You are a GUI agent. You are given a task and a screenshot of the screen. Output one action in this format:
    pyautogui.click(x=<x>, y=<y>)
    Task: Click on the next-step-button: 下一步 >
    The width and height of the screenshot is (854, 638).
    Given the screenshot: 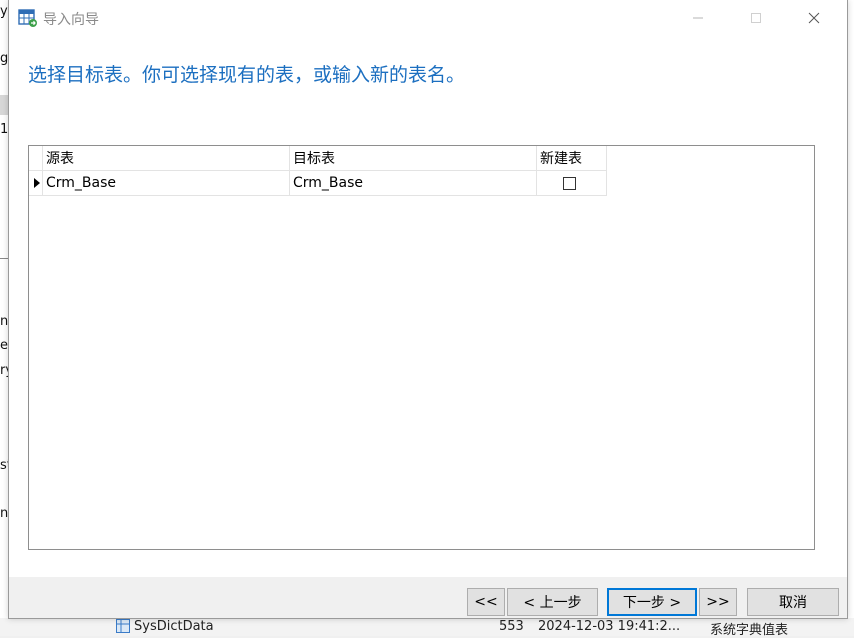 What is the action you would take?
    pyautogui.click(x=652, y=602)
    